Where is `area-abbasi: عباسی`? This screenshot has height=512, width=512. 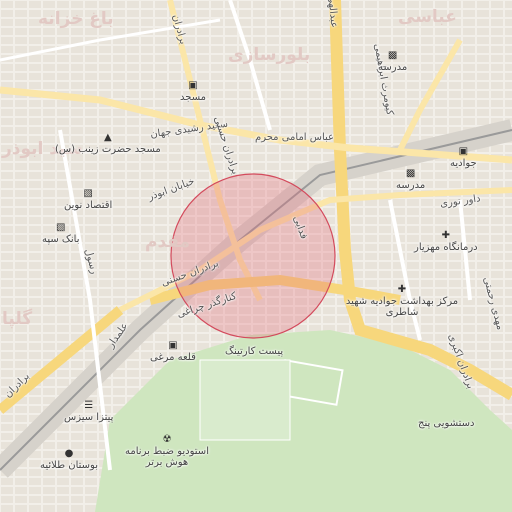
area-abbasi: عباسی is located at coordinates (427, 17).